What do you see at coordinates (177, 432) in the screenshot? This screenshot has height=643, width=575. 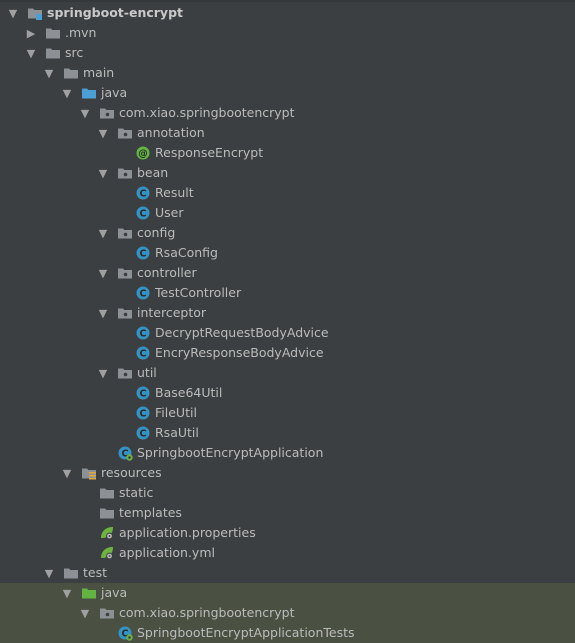 I see `tree-row-label: RsaUtil` at bounding box center [177, 432].